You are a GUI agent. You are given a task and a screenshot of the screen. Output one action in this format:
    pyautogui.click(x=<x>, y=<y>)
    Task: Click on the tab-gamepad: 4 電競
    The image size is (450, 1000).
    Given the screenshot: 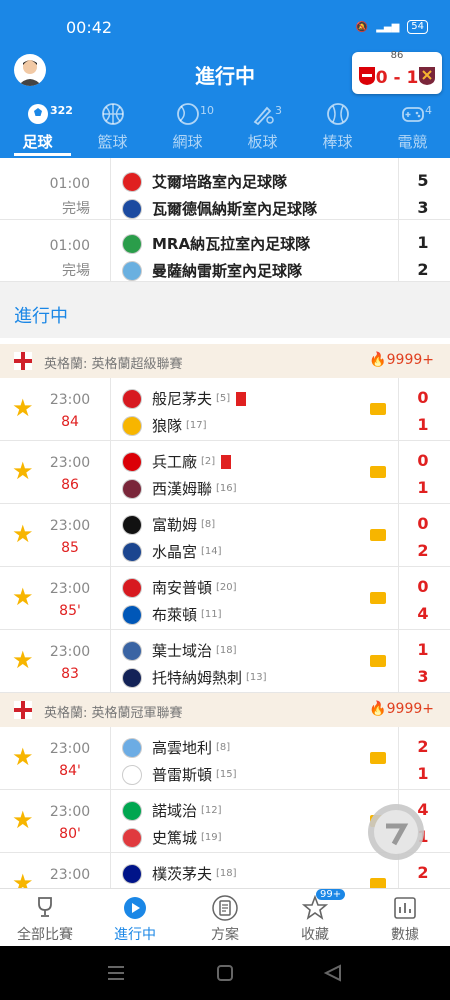 What is the action you would take?
    pyautogui.click(x=412, y=128)
    